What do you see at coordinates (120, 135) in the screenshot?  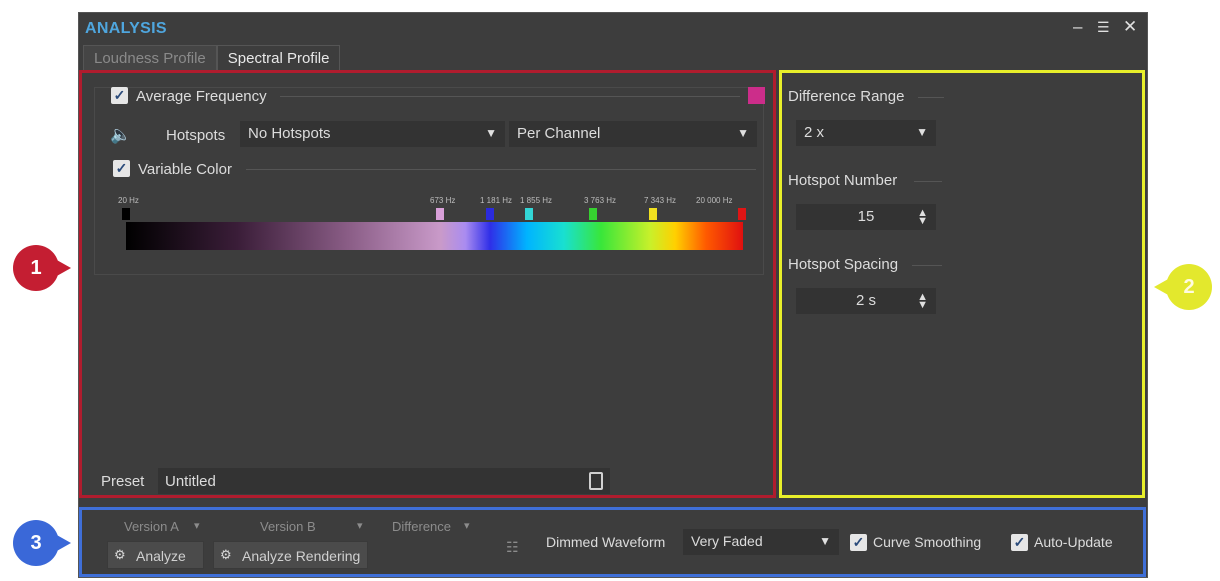 I see `speaker-icon: 🔈` at bounding box center [120, 135].